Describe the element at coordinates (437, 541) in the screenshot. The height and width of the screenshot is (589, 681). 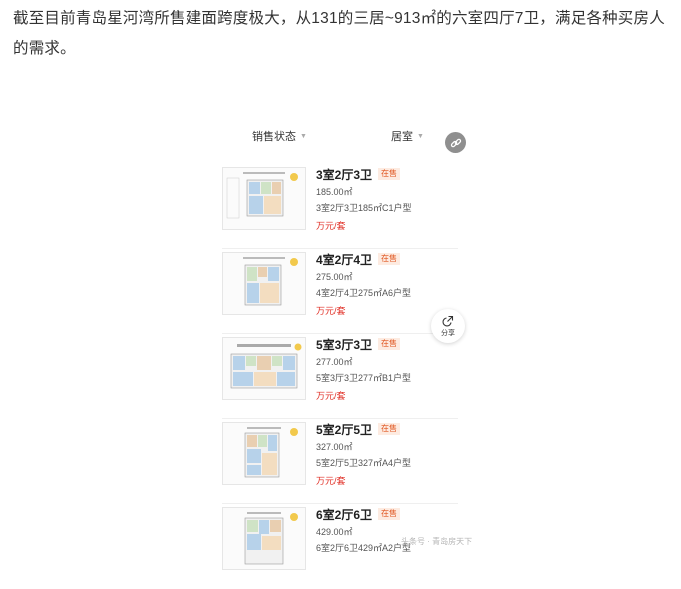
I see `watermark: 头条号 · 青岛房天下` at that location.